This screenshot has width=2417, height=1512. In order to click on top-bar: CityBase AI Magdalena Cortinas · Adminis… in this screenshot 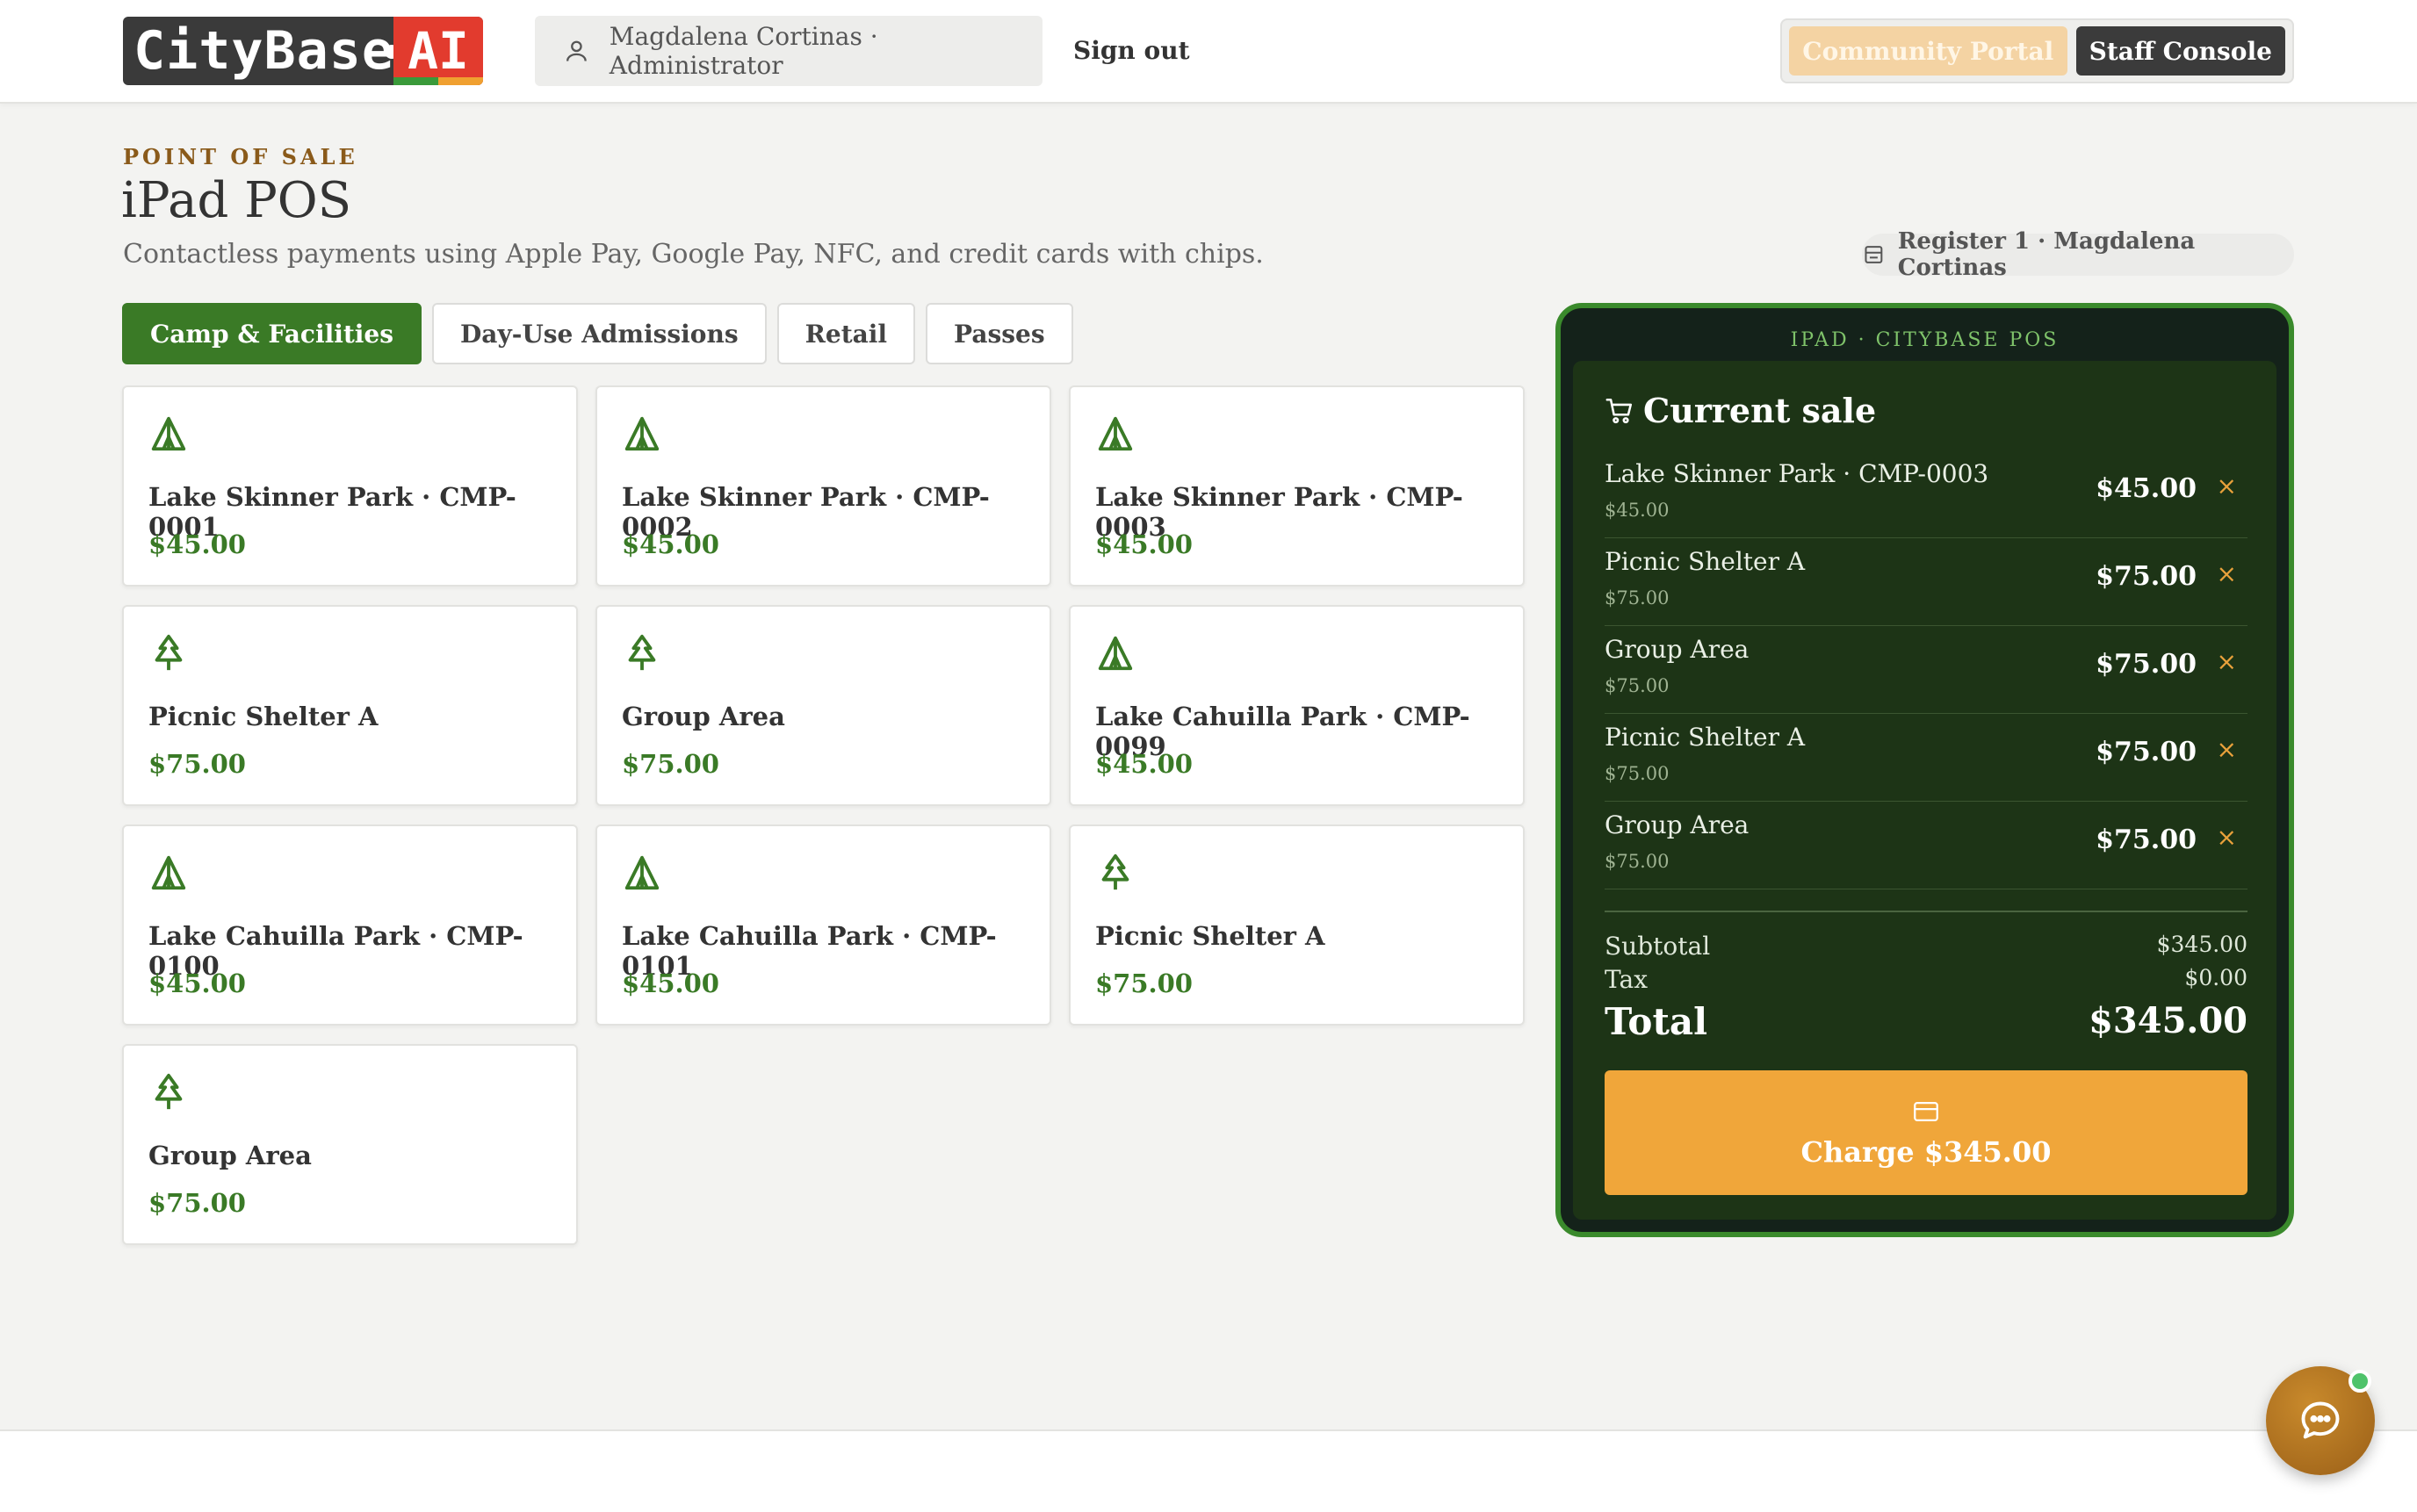, I will do `click(1208, 52)`.